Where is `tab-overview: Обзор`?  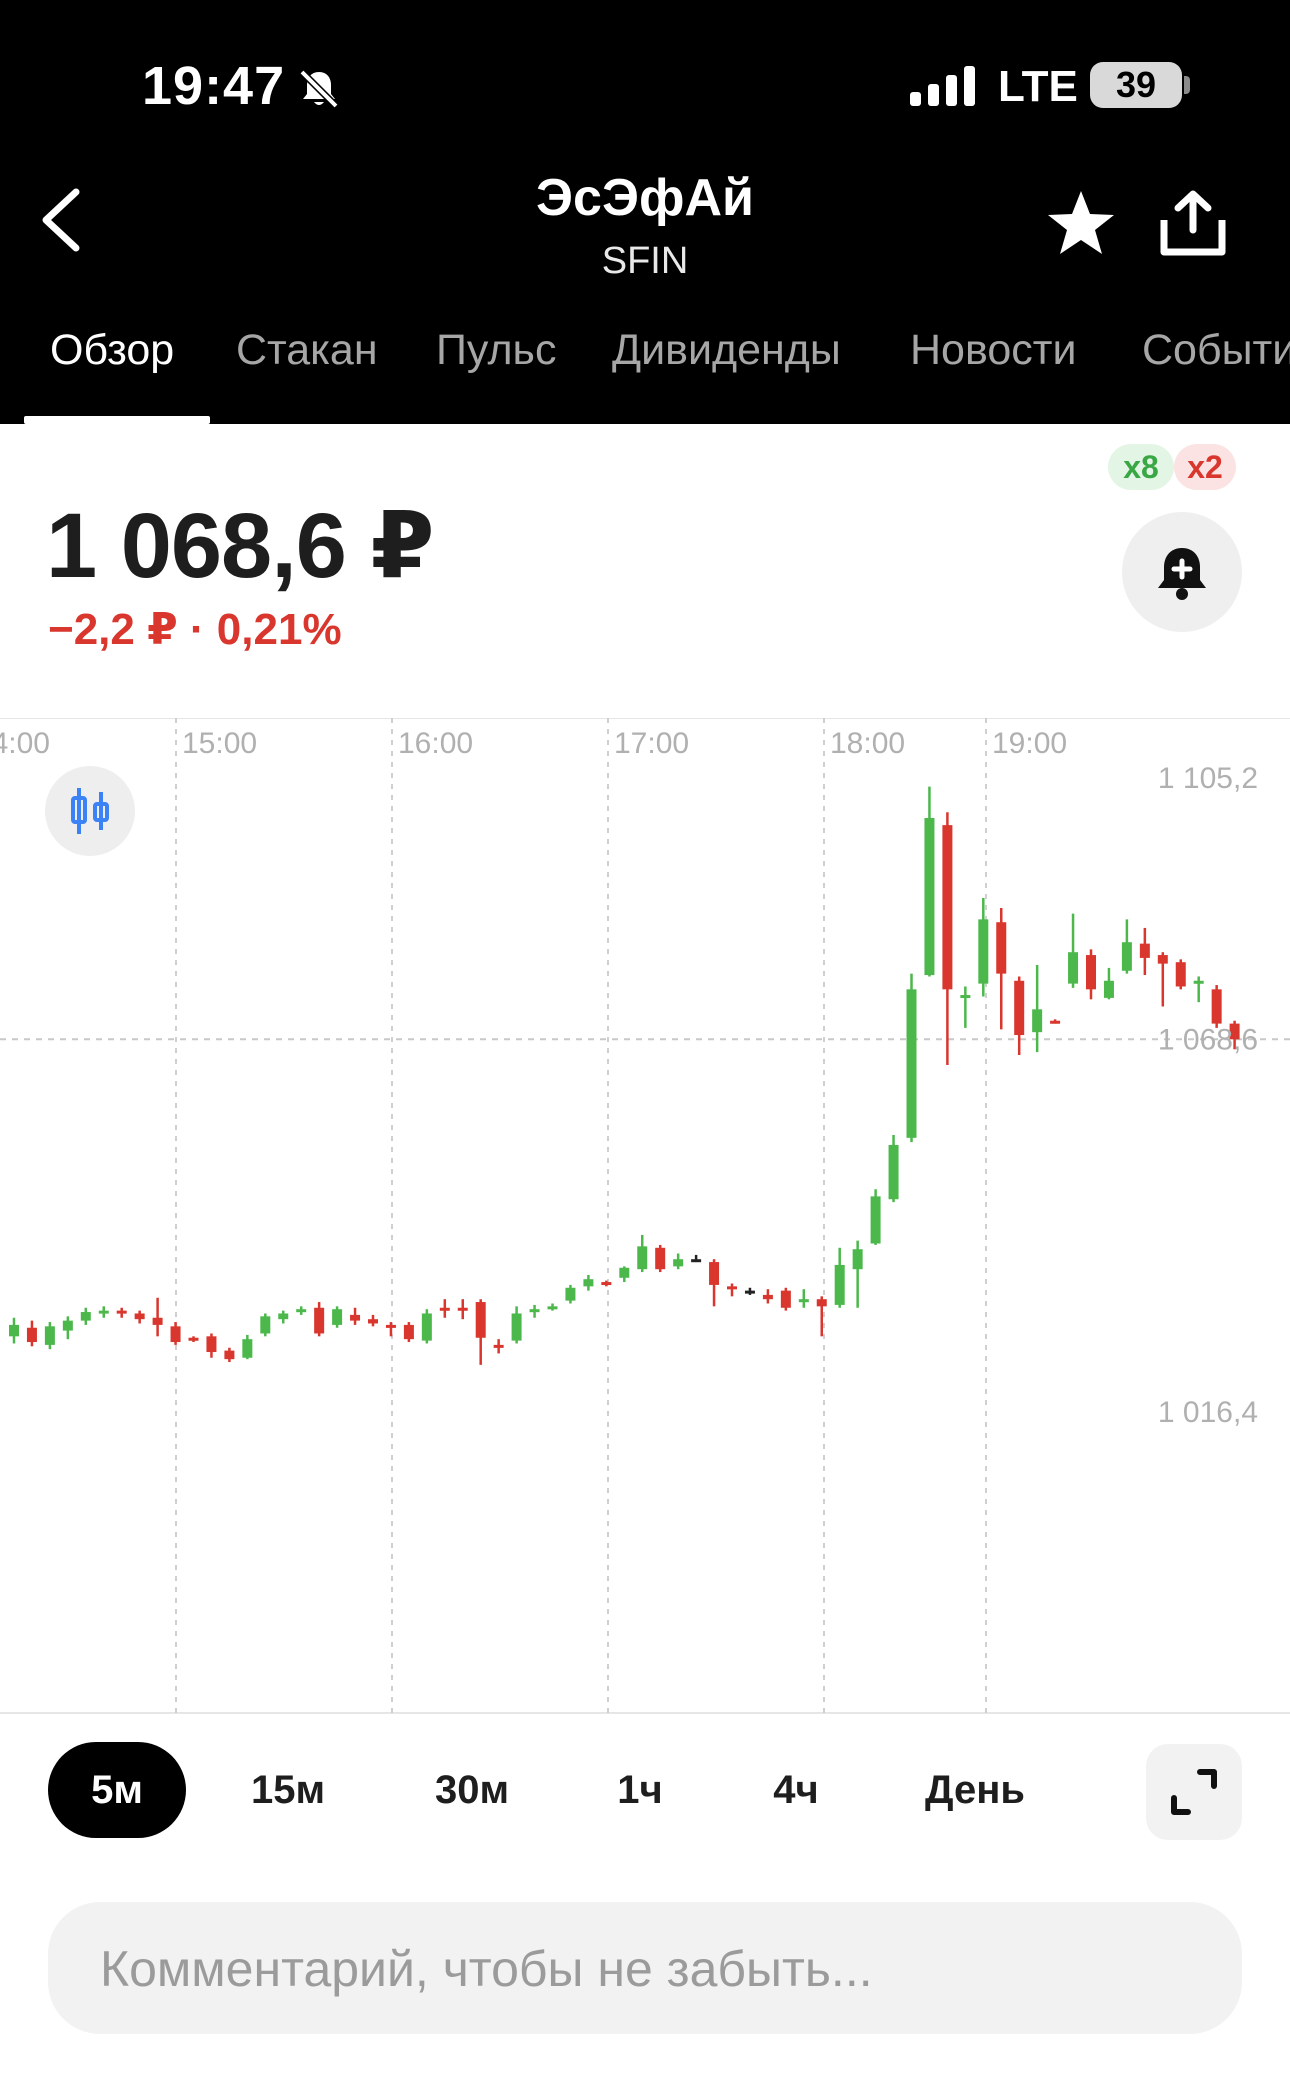 tab-overview: Обзор is located at coordinates (112, 350).